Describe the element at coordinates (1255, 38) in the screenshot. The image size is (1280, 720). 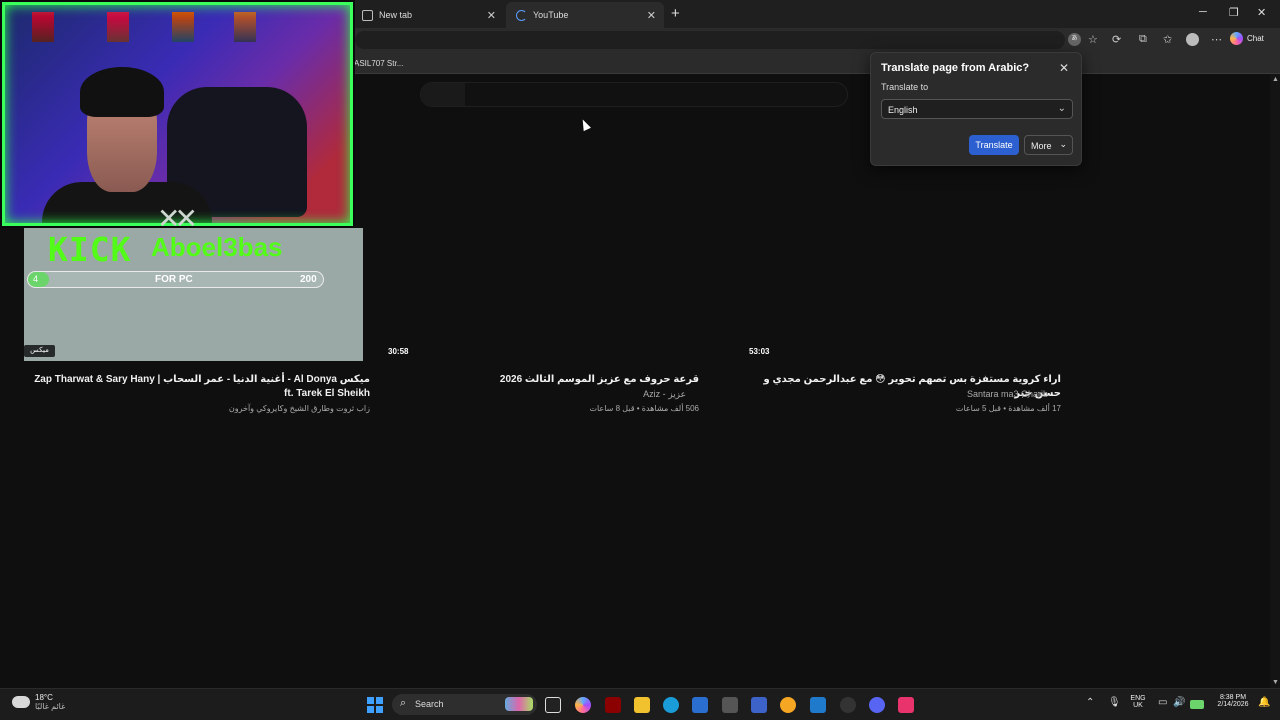
I see `chat-label: Chat` at that location.